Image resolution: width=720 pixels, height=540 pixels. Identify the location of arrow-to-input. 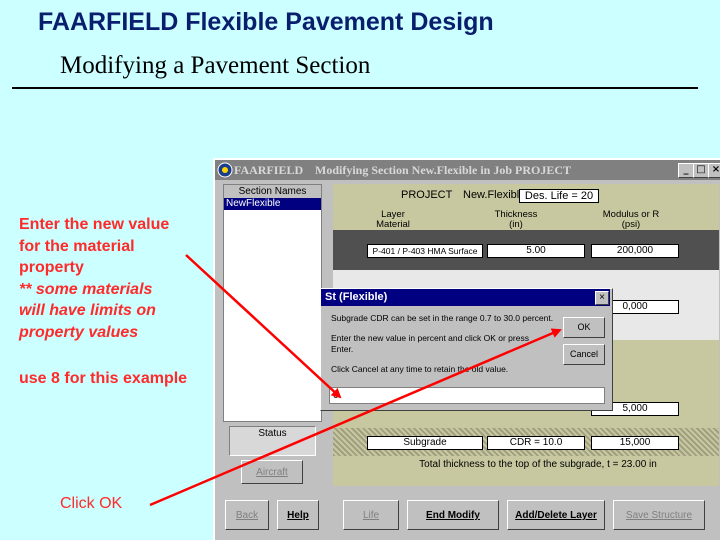
(263, 326).